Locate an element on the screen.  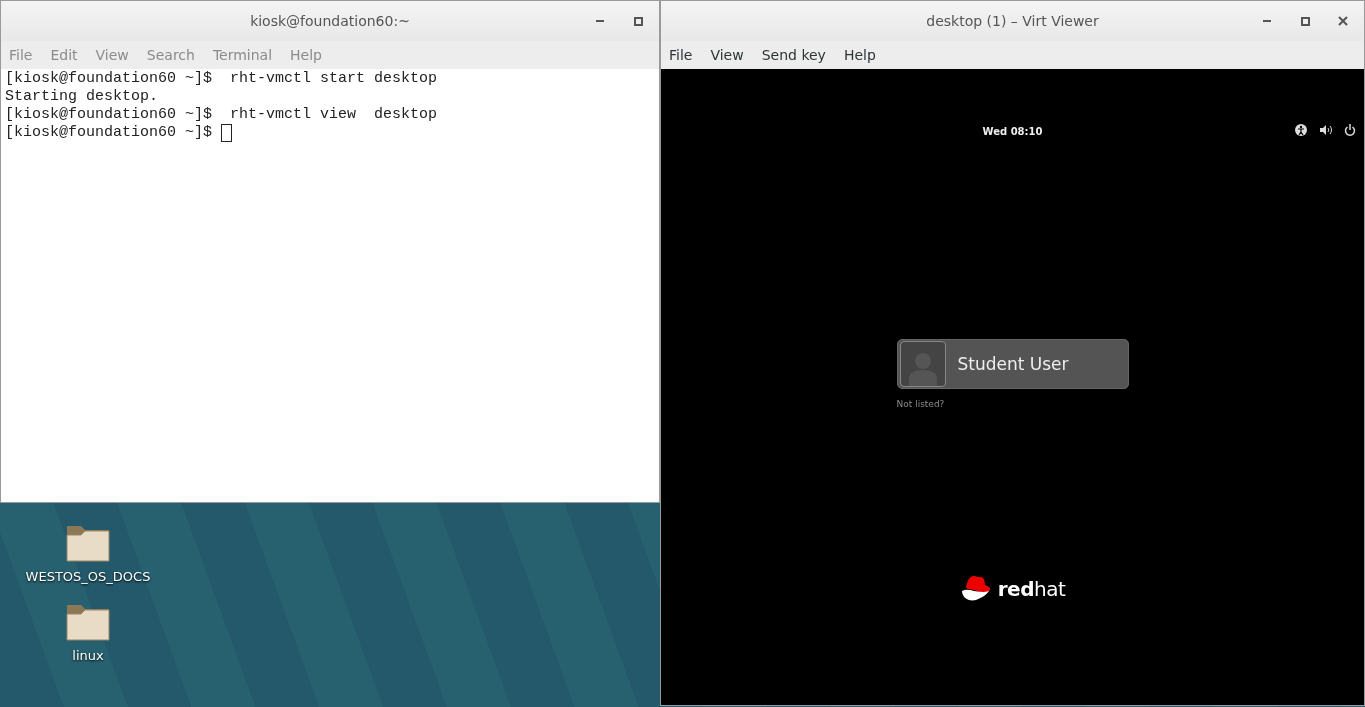
power-icon is located at coordinates (1350, 130).